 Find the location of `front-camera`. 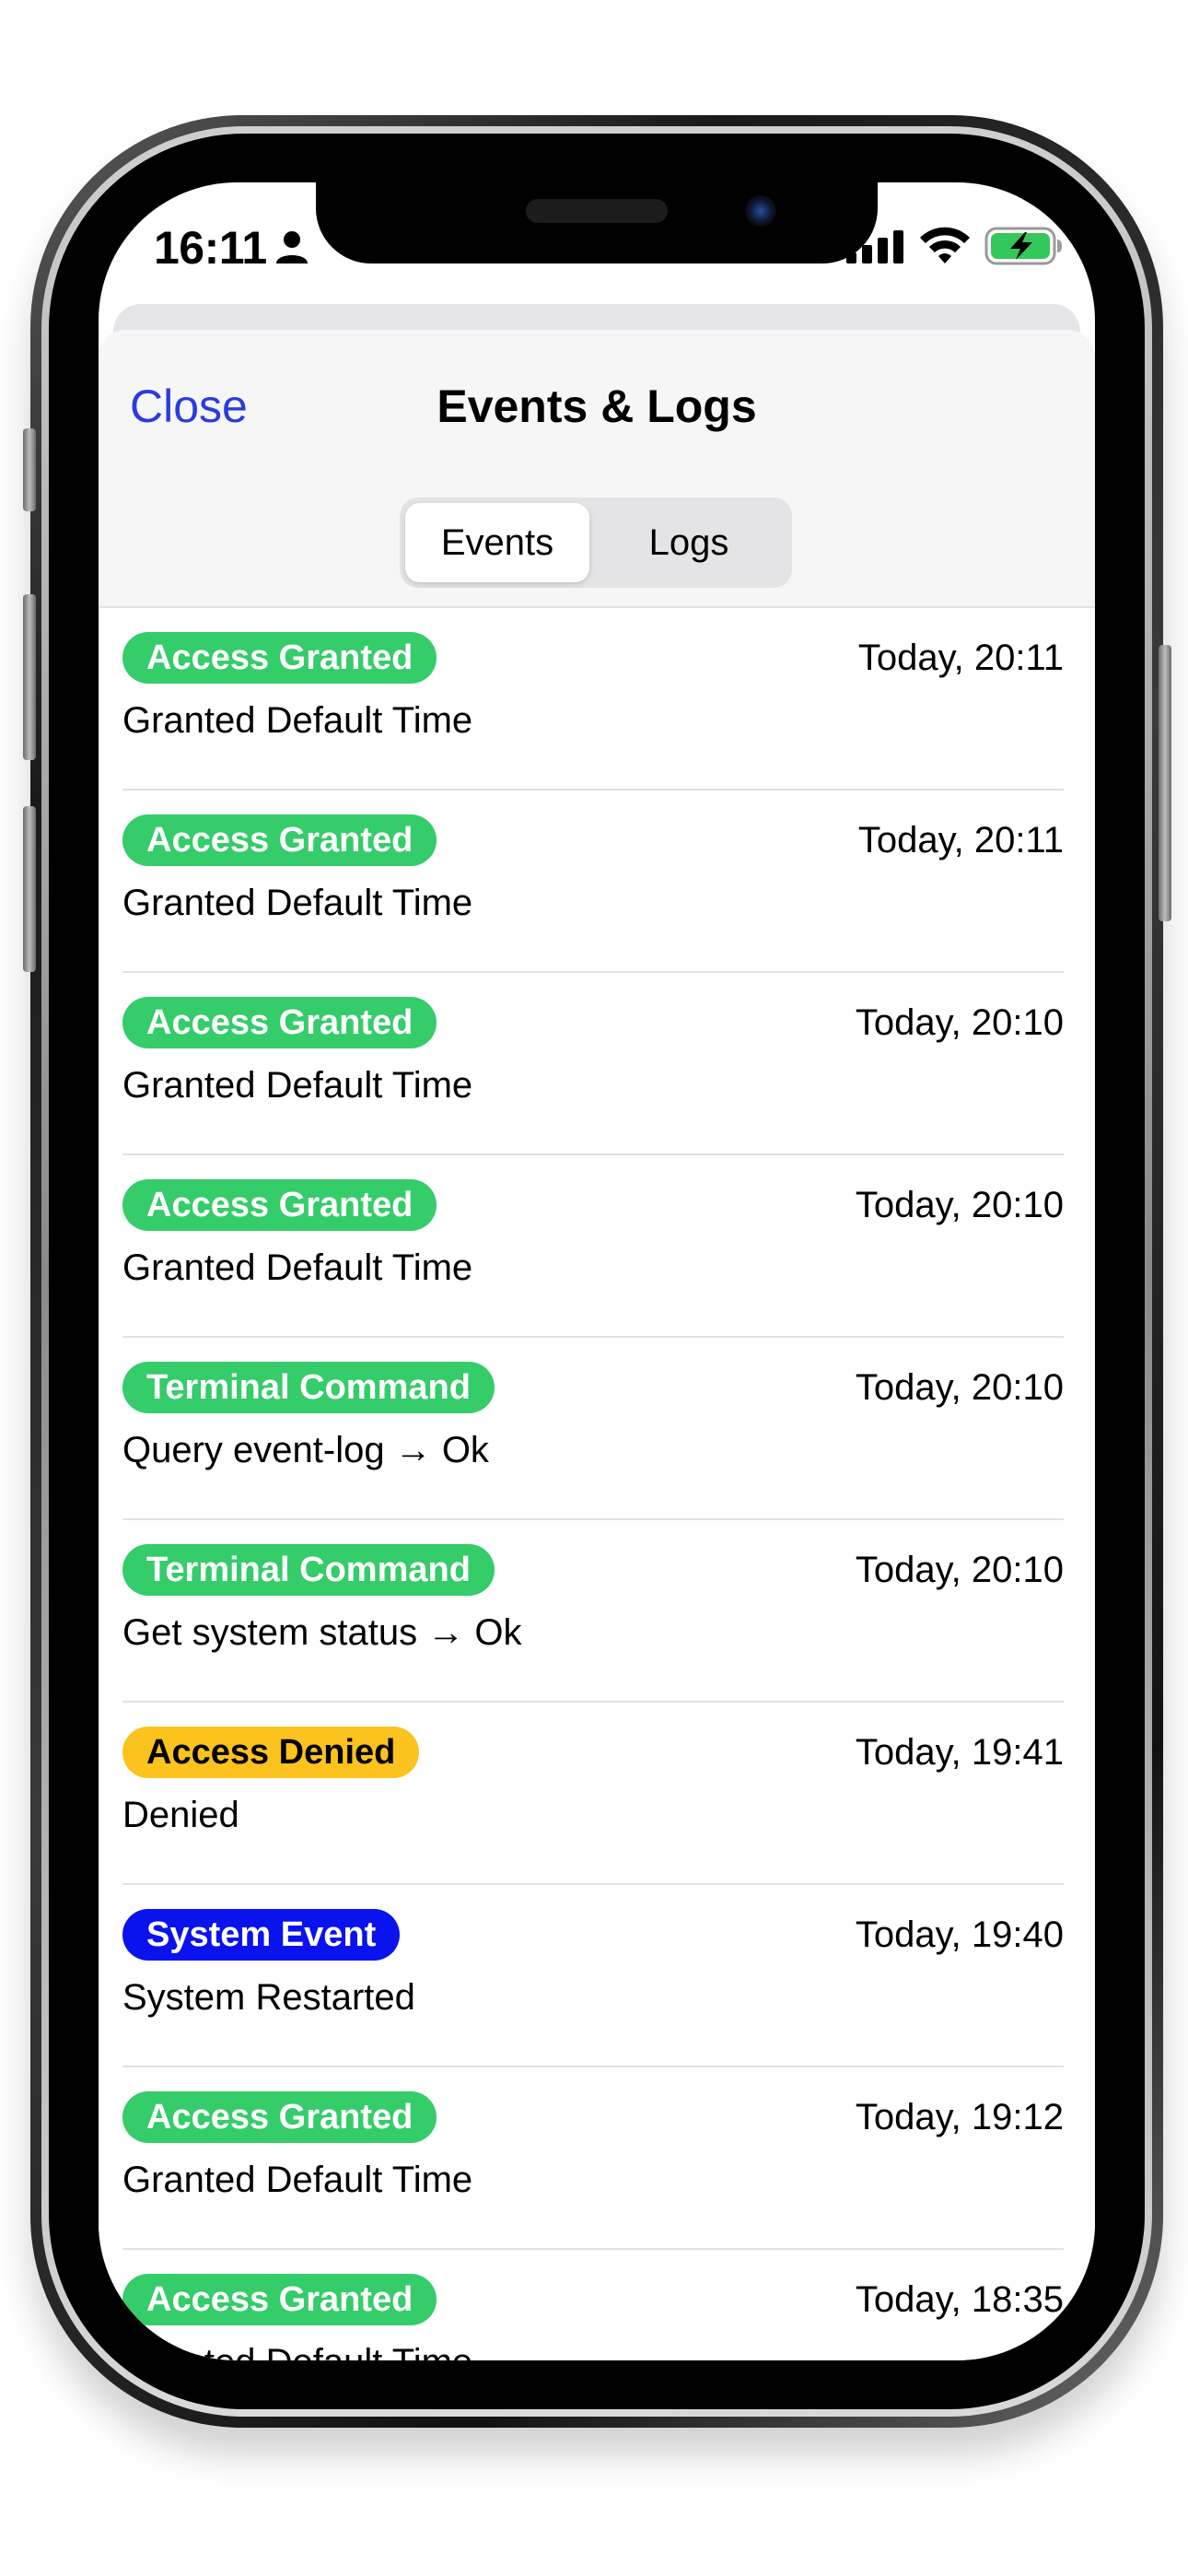

front-camera is located at coordinates (760, 211).